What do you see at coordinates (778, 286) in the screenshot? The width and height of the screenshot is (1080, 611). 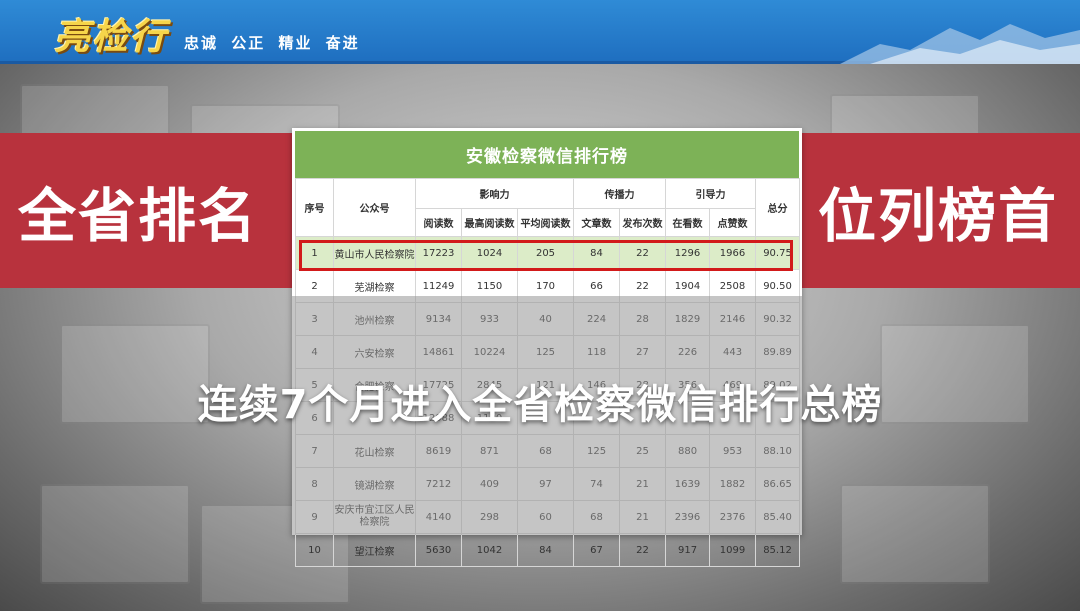 I see `table-cell: 90.50` at bounding box center [778, 286].